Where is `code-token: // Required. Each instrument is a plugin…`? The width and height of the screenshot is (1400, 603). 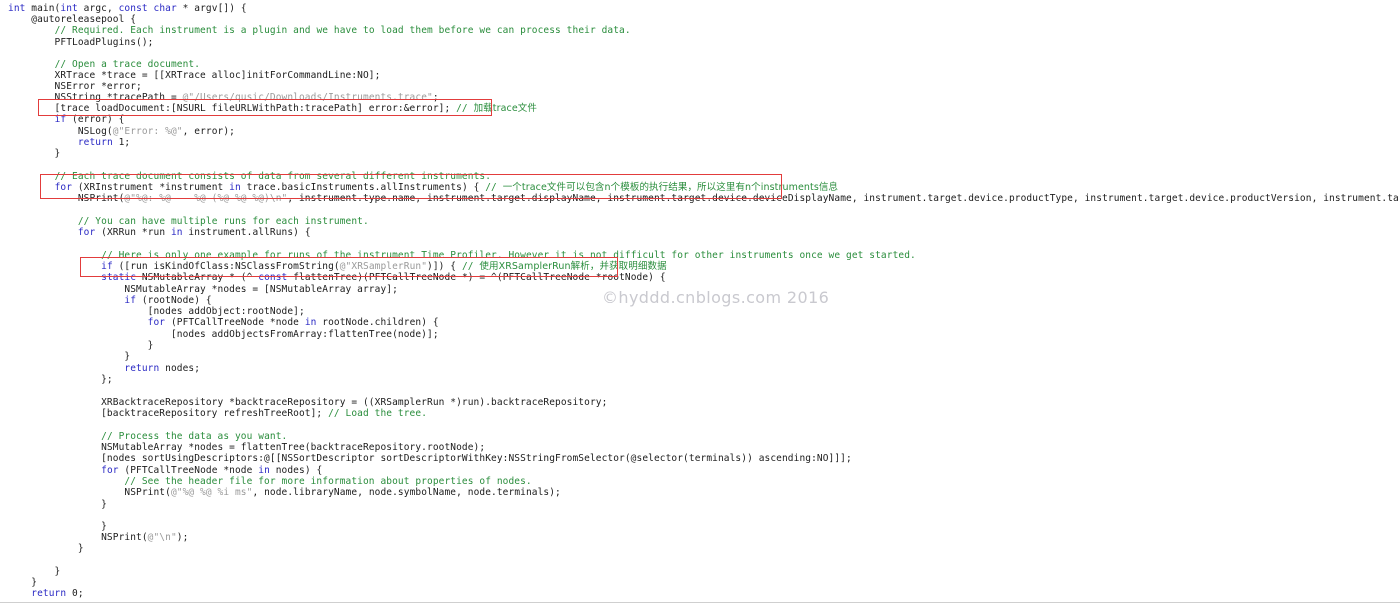 code-token: // Required. Each instrument is a plugin… is located at coordinates (342, 30).